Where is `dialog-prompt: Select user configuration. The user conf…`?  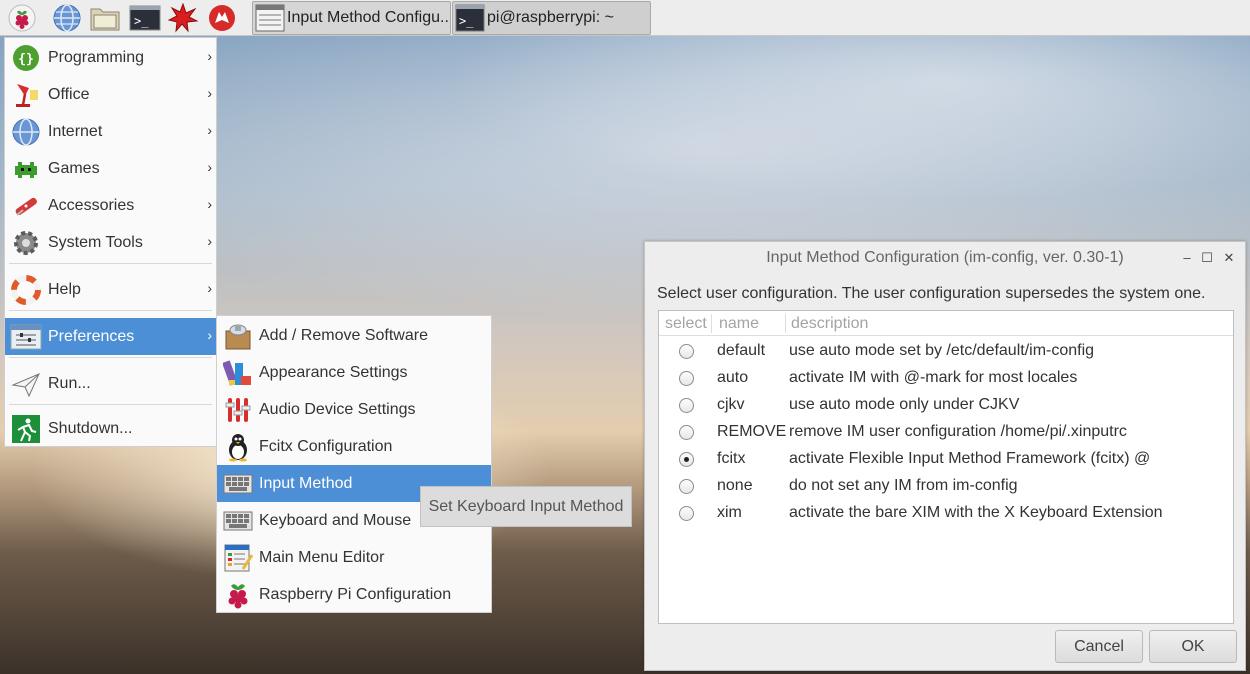
dialog-prompt: Select user configuration. The user conf… is located at coordinates (931, 293).